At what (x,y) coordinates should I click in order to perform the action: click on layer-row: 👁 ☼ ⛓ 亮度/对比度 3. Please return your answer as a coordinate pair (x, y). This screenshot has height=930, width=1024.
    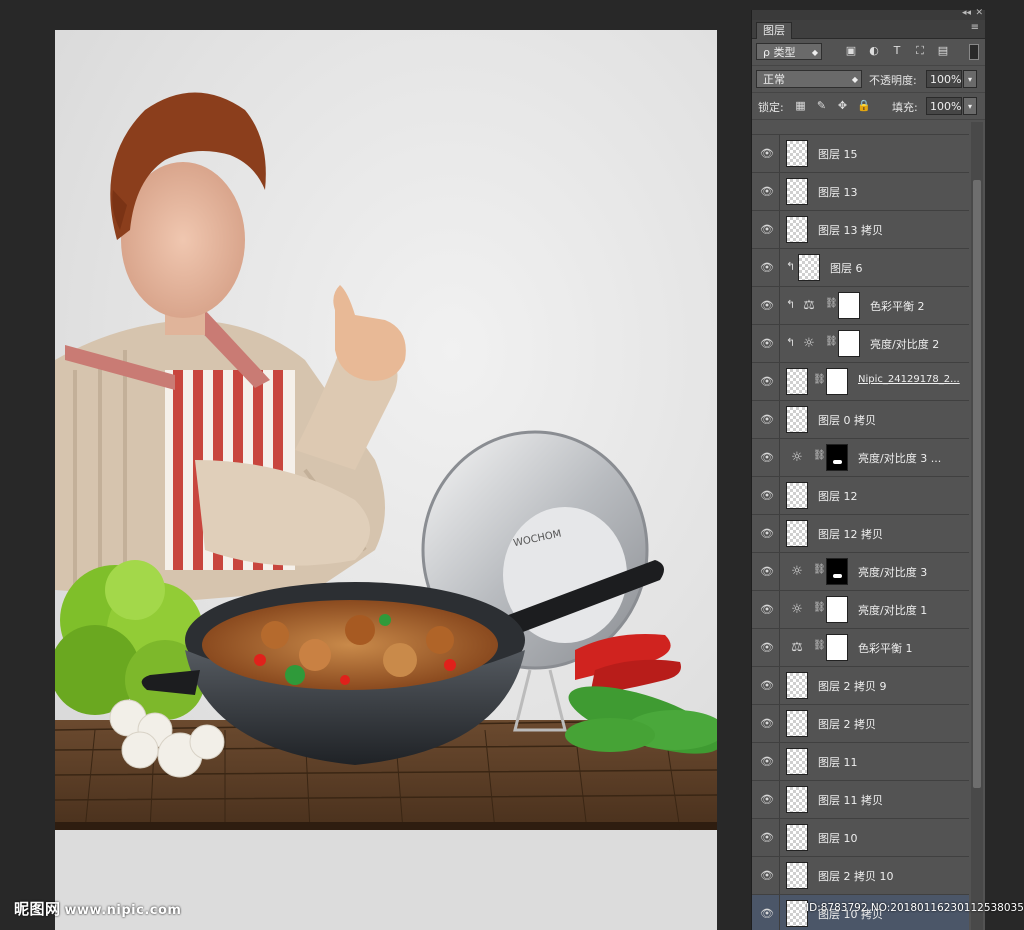
    Looking at the image, I should click on (860, 572).